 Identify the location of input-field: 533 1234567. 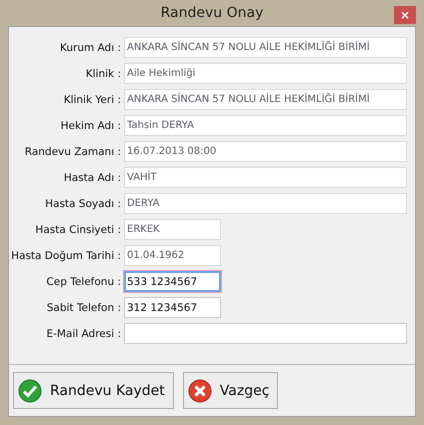
(172, 281).